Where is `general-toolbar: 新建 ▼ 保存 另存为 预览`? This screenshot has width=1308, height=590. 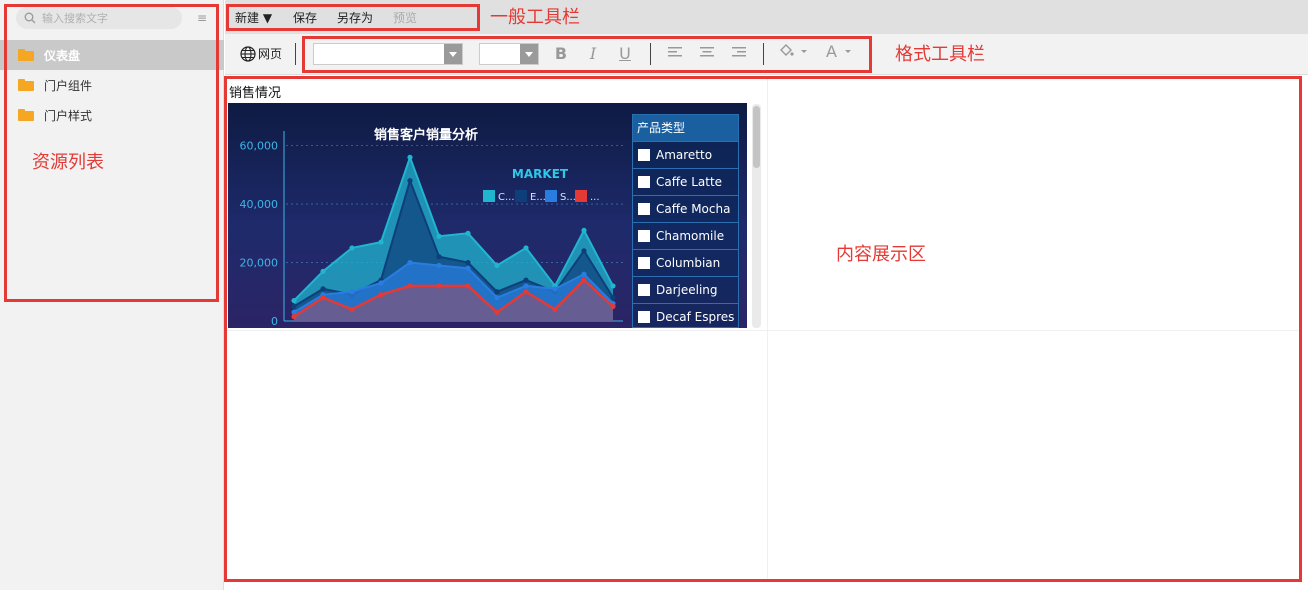
general-toolbar: 新建 ▼ 保存 另存为 预览 is located at coordinates (766, 17).